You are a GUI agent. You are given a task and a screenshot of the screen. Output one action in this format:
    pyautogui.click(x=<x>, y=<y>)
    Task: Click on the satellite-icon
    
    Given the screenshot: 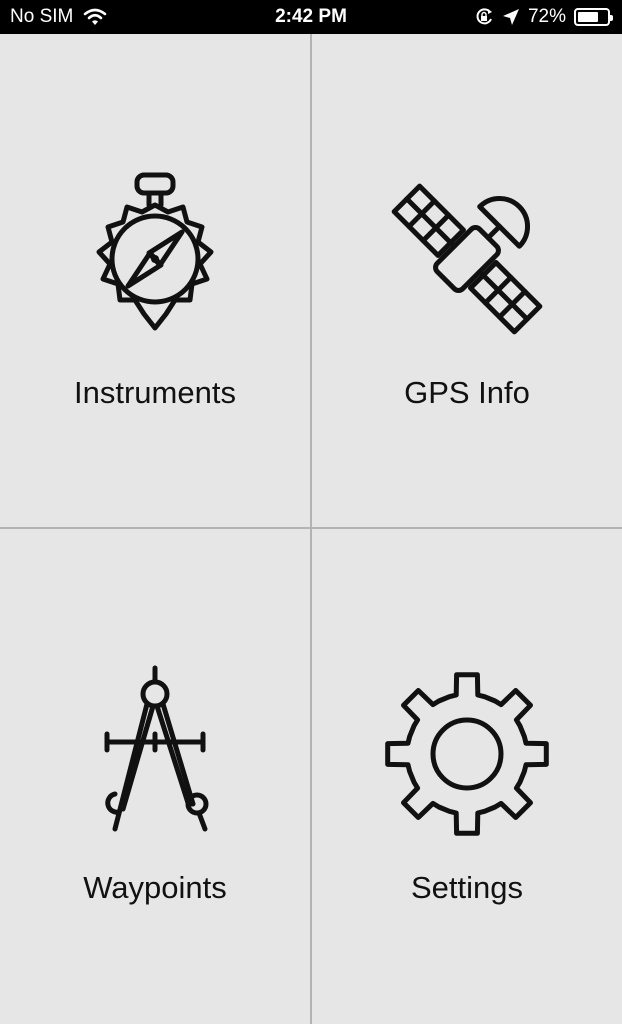 What is the action you would take?
    pyautogui.click(x=467, y=259)
    